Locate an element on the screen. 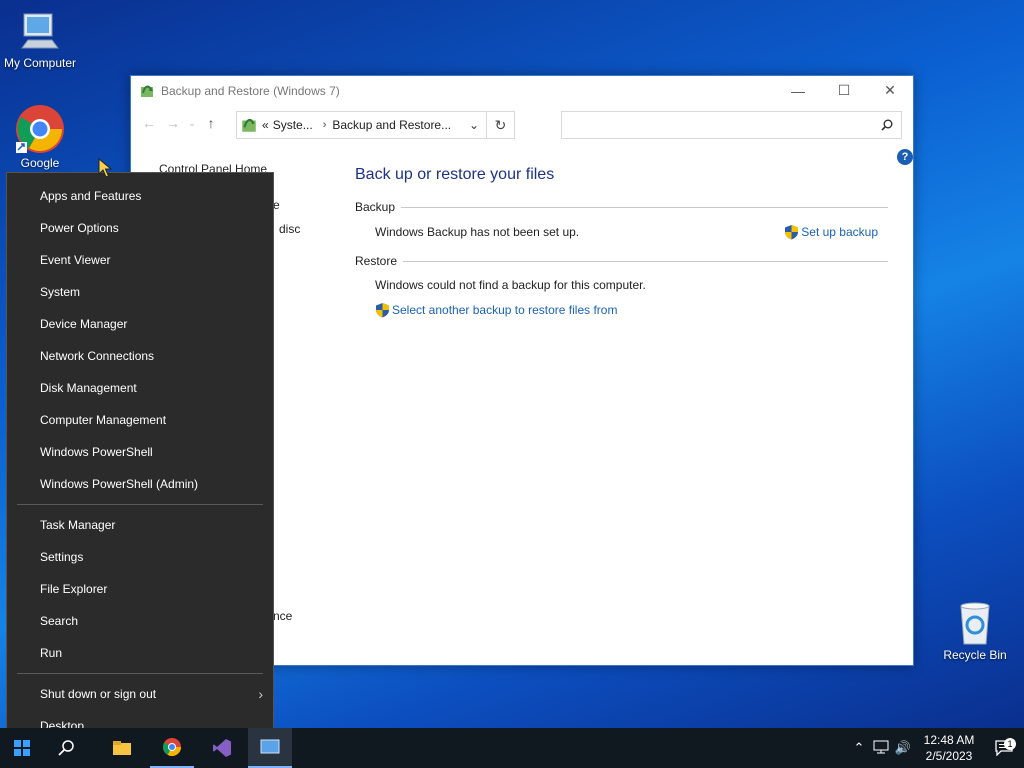 The height and width of the screenshot is (768, 1024). clock: 12:48 AM 2/5/2023 is located at coordinates (949, 748).